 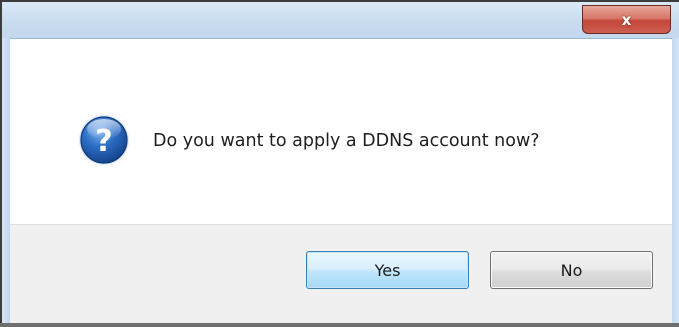 I want to click on no-button: No, so click(x=571, y=270).